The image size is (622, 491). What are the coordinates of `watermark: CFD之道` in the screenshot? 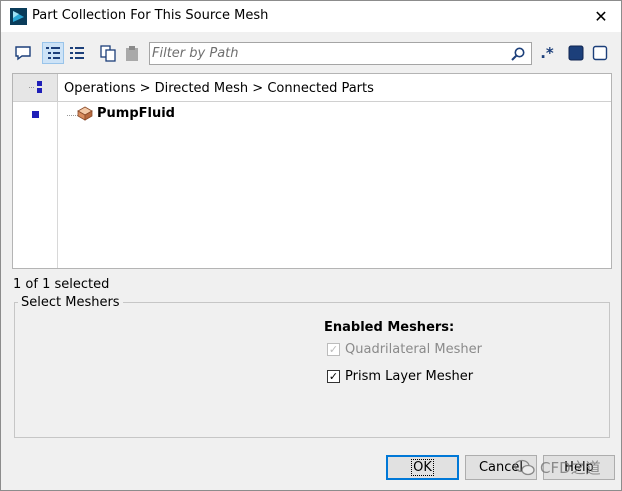 It's located at (557, 467).